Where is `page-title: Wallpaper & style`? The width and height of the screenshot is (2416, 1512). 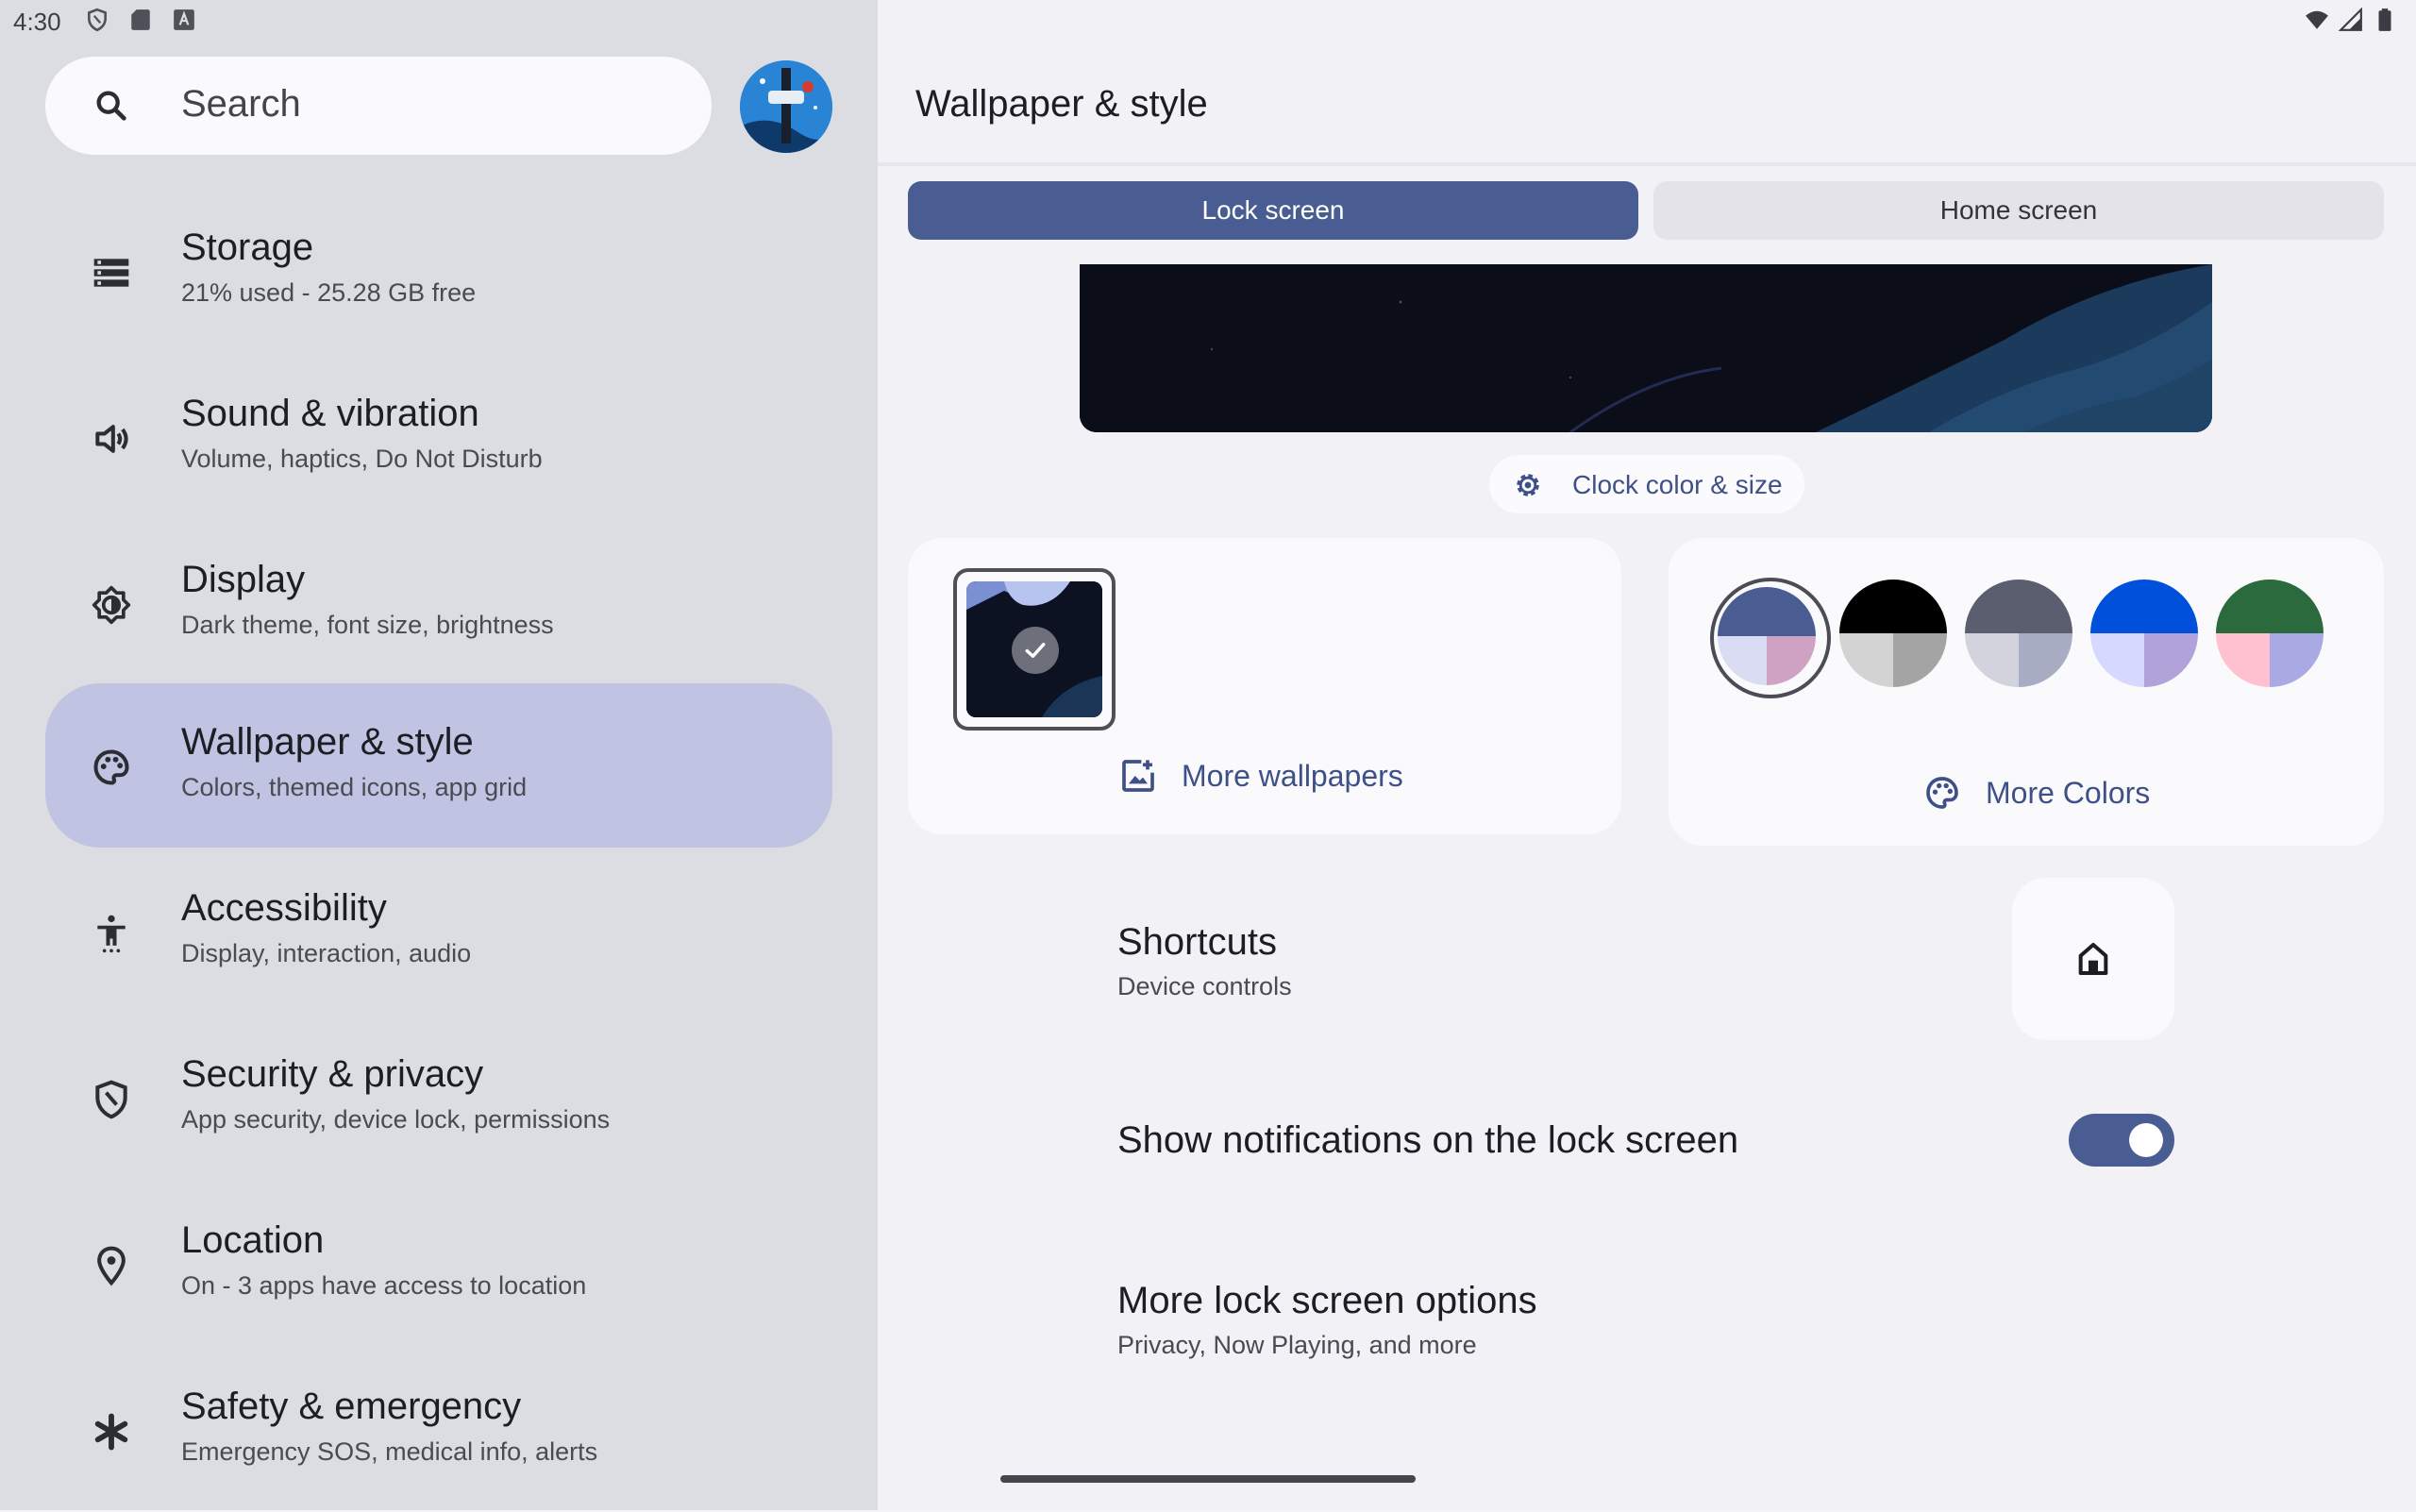
page-title: Wallpaper & style is located at coordinates (1061, 104).